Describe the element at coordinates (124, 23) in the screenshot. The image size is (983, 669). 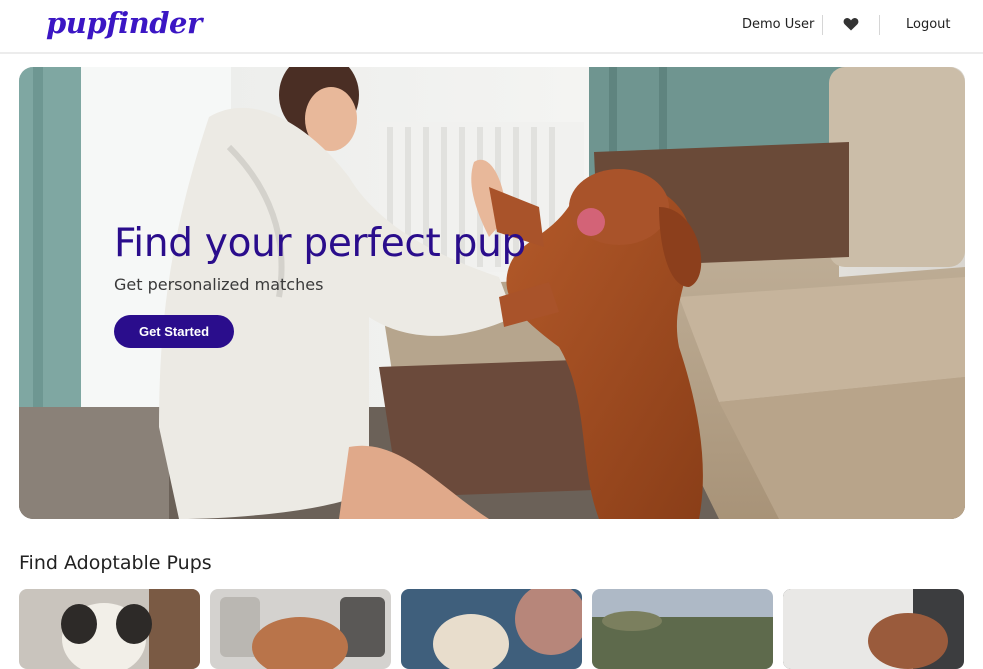
I see `pupfinder-logo: pupfinder` at that location.